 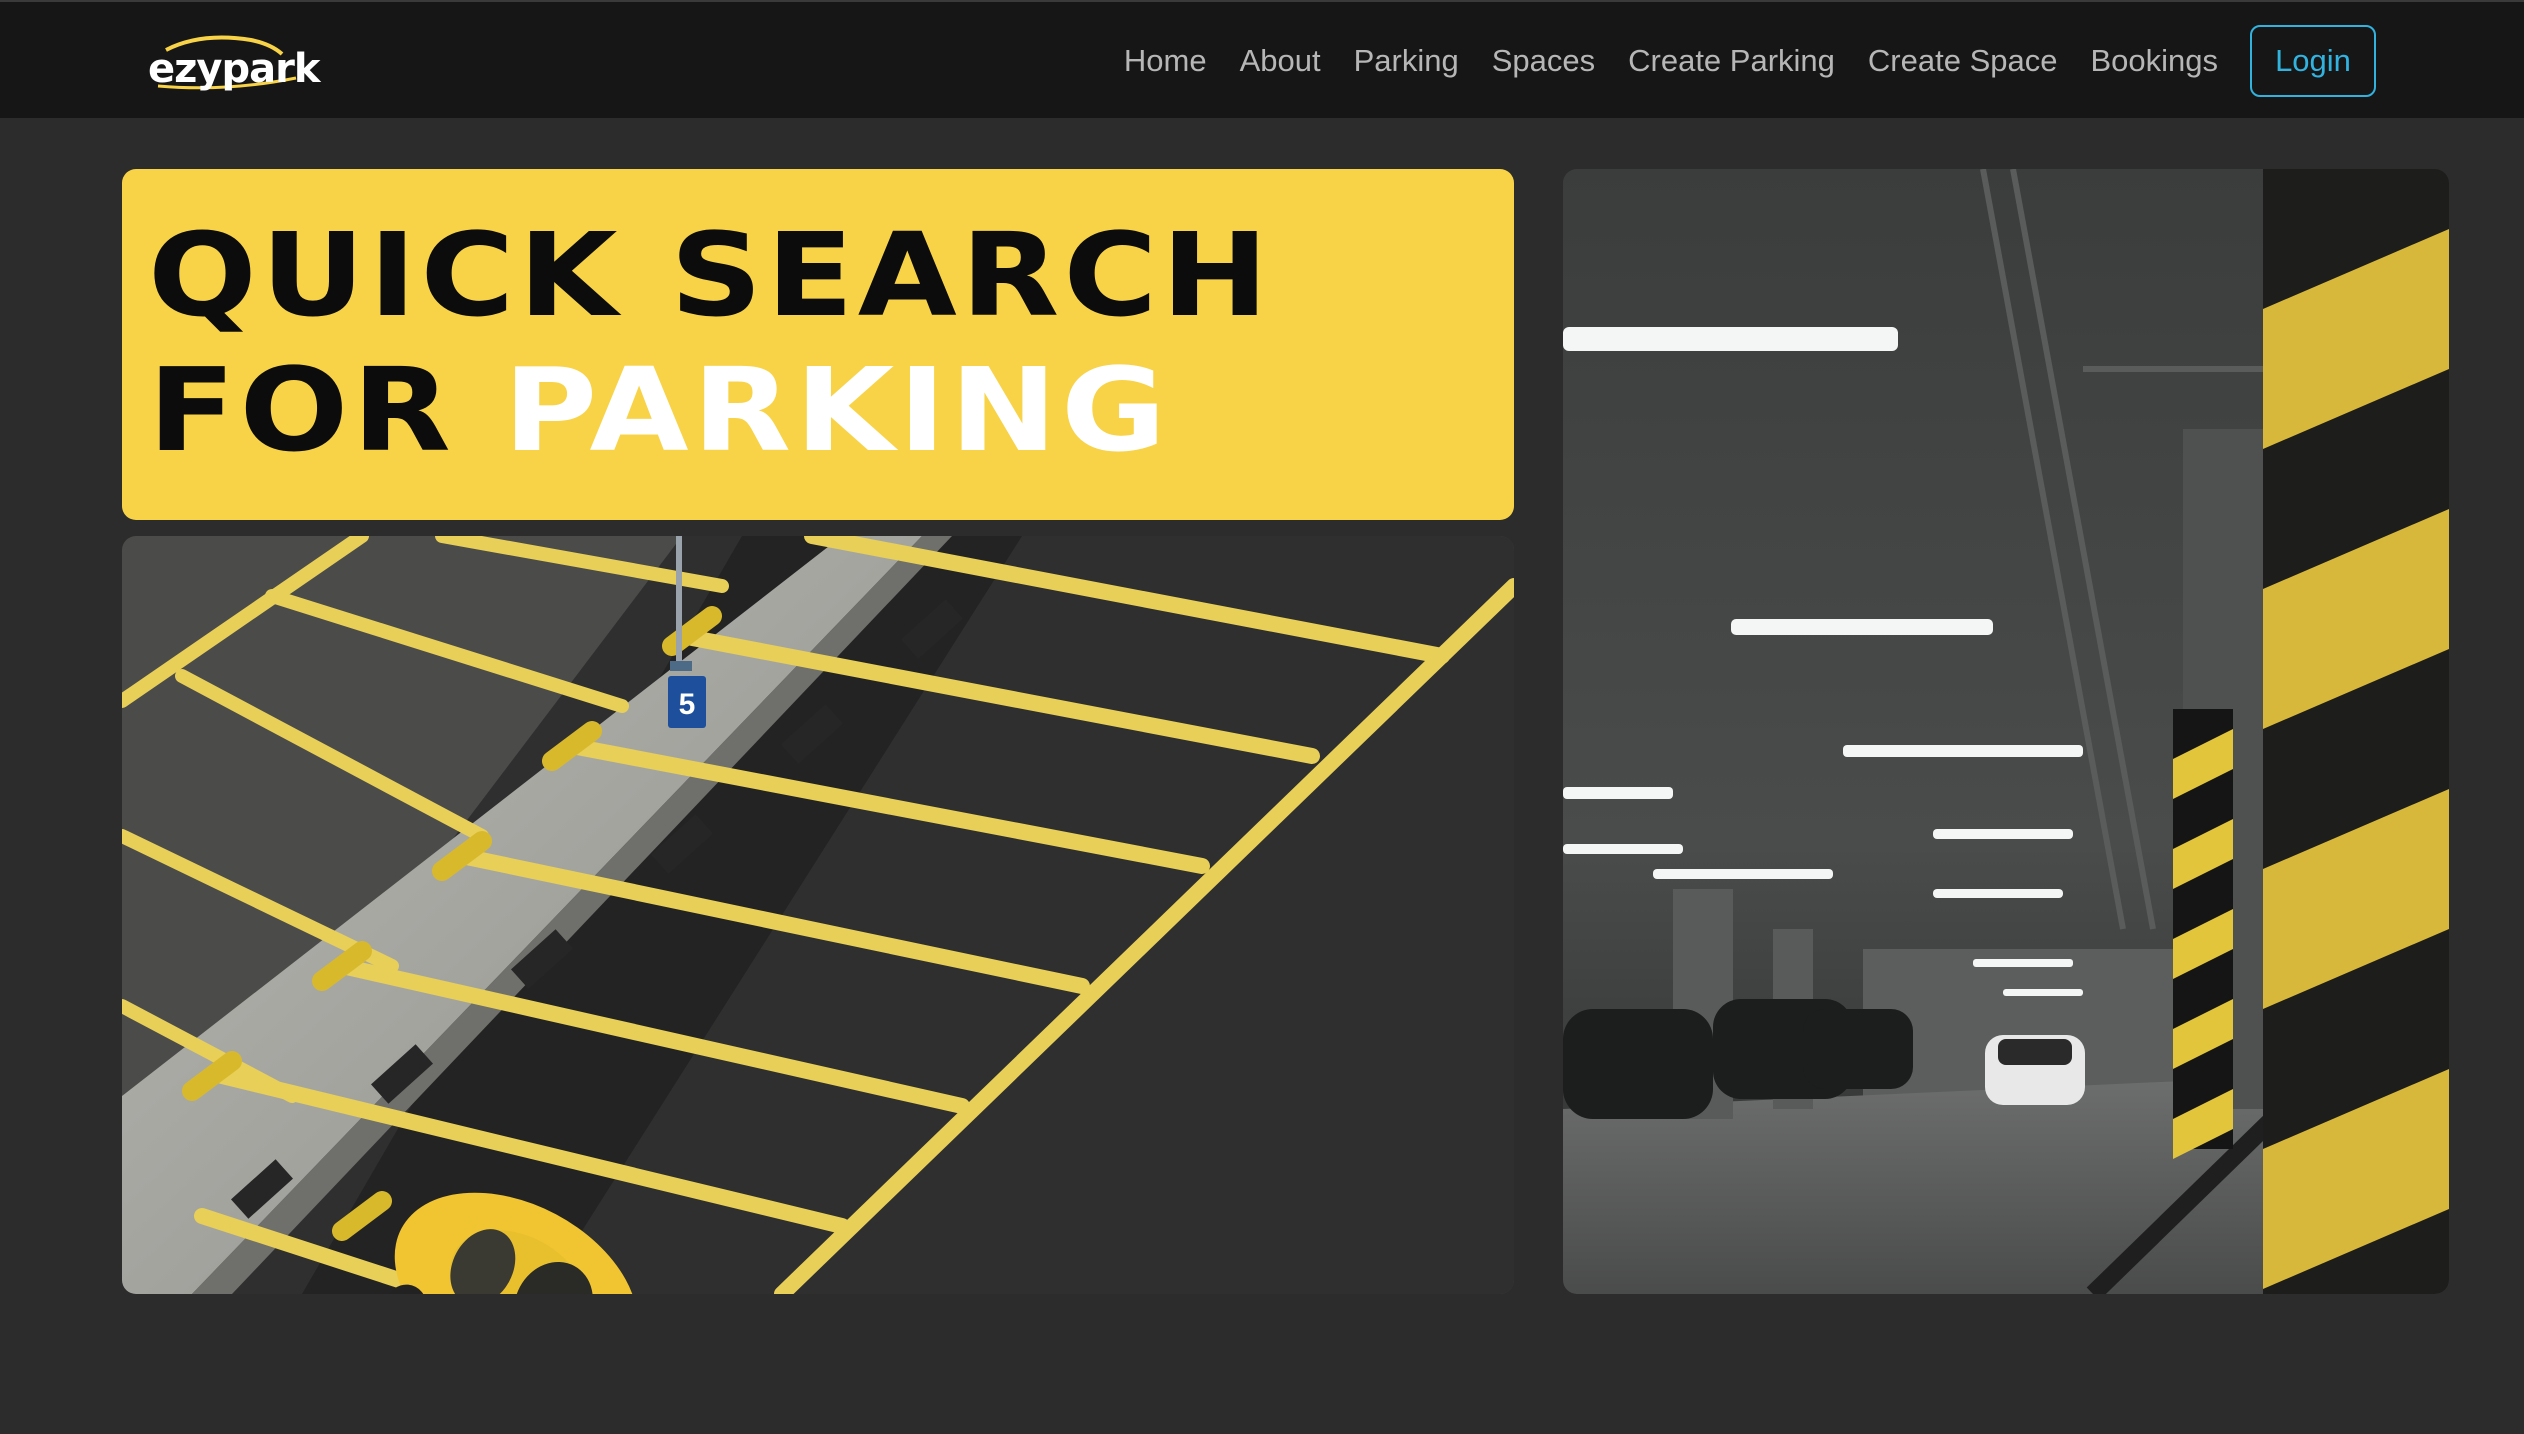 I want to click on brand-name: ezypark, so click(x=234, y=69).